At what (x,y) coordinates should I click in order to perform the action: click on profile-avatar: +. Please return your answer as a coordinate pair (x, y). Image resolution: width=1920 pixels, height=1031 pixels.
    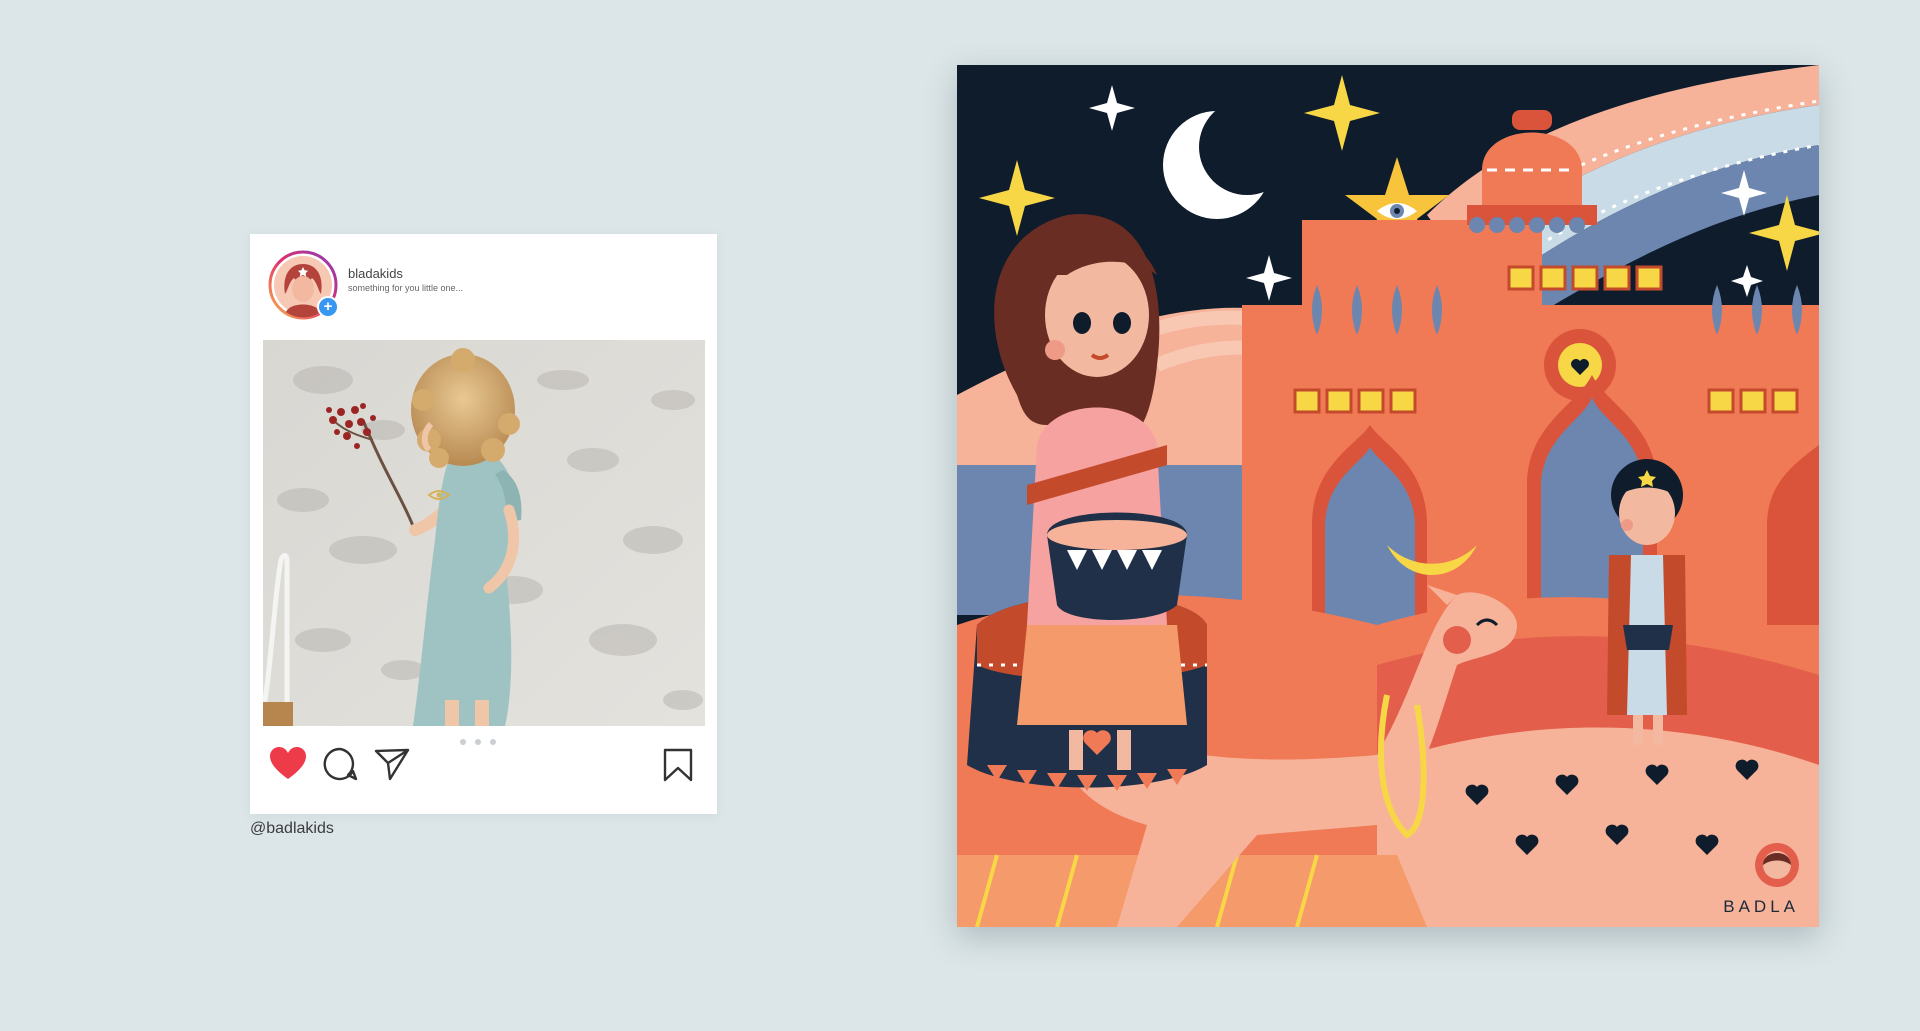
    Looking at the image, I should click on (303, 285).